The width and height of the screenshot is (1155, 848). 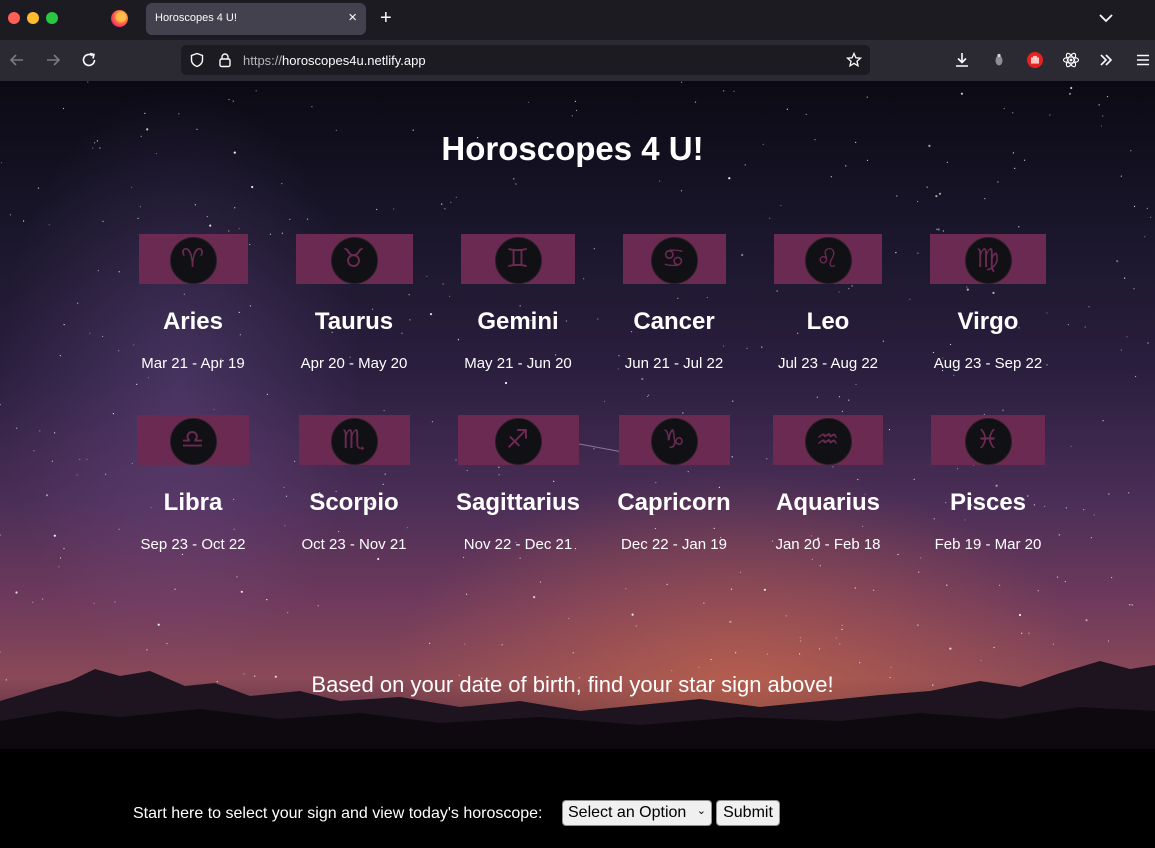 I want to click on bookmark-star-icon, so click(x=854, y=60).